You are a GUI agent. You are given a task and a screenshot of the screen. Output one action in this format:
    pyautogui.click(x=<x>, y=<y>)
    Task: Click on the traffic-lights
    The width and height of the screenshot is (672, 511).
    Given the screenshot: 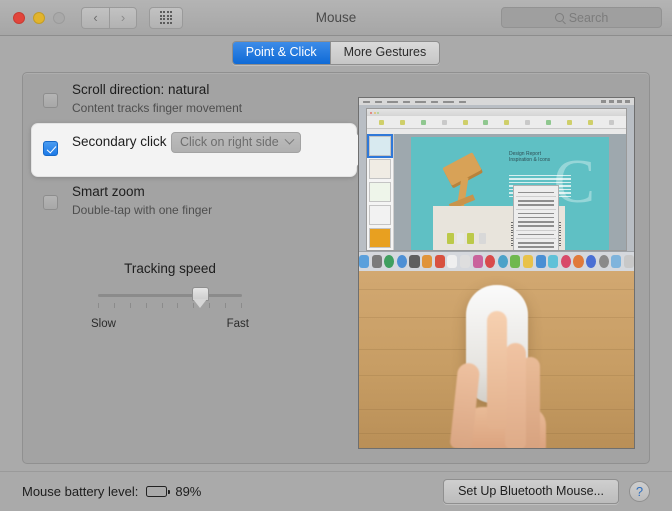 What is the action you would take?
    pyautogui.click(x=39, y=17)
    